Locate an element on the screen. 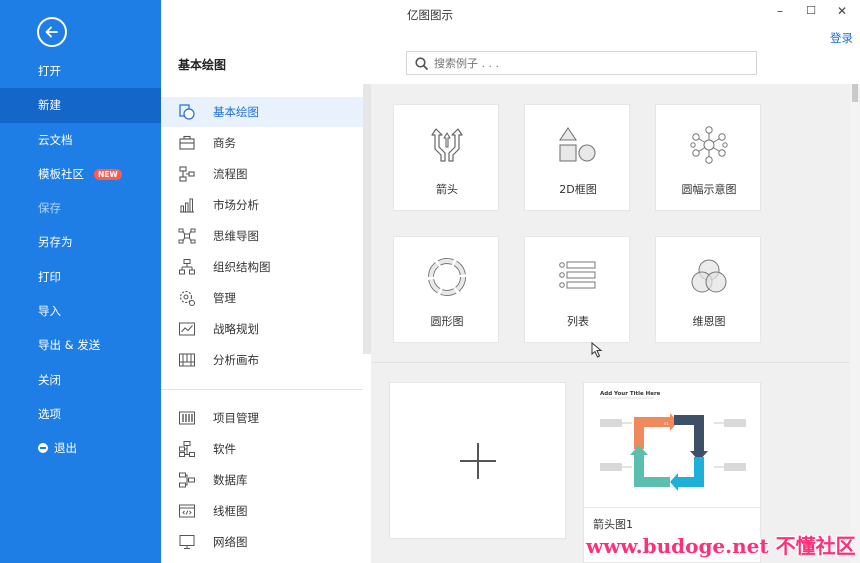 The height and width of the screenshot is (563, 860). content-divider is located at coordinates (610, 362).